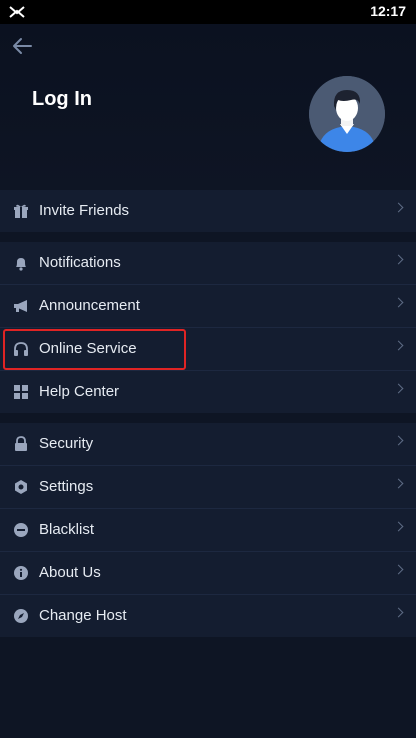 The image size is (416, 738). Describe the element at coordinates (208, 616) in the screenshot. I see `menu-item-change-host: Change Host` at that location.